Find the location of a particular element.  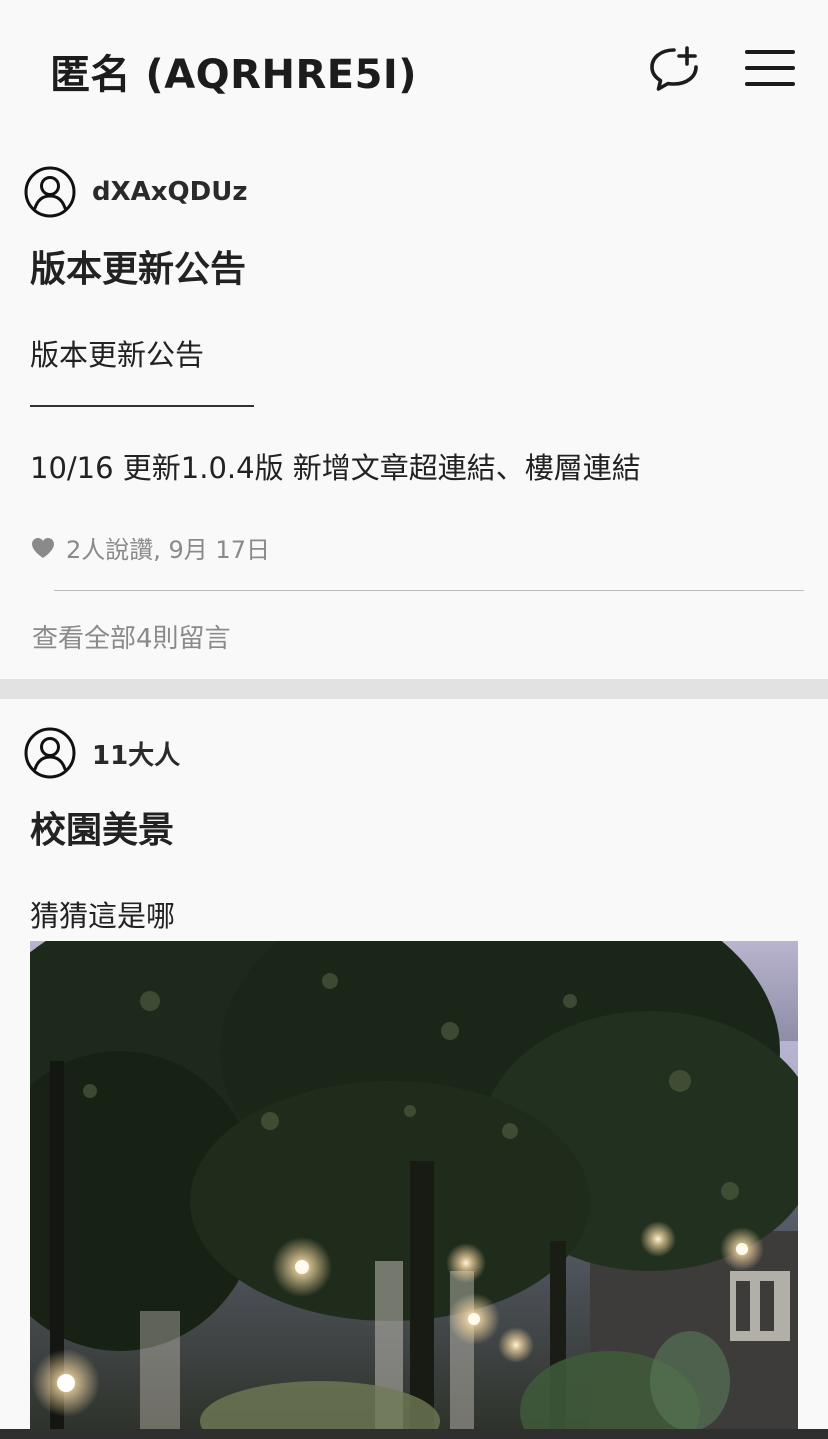

view-all-comments-link: 查看全部4則留言 is located at coordinates (131, 636).